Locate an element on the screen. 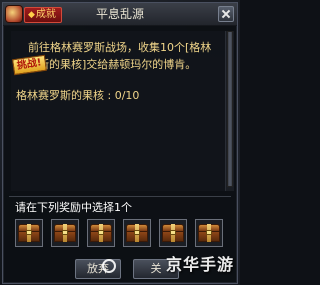  quest-progress: 格林赛罗斯的果核 : 0/10 is located at coordinates (78, 95).